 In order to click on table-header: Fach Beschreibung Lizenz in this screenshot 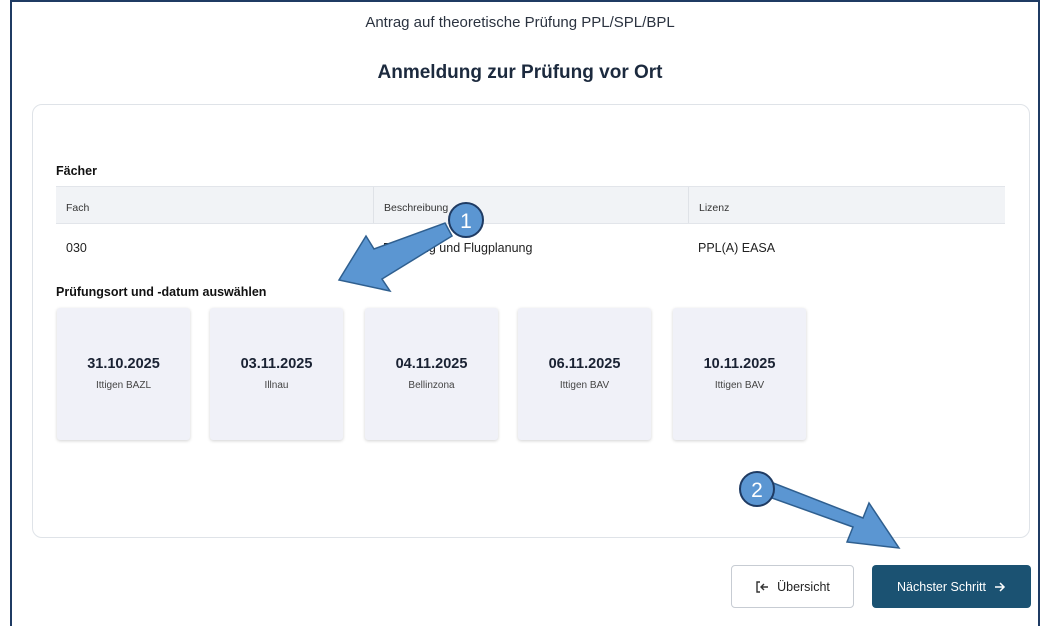, I will do `click(530, 205)`.